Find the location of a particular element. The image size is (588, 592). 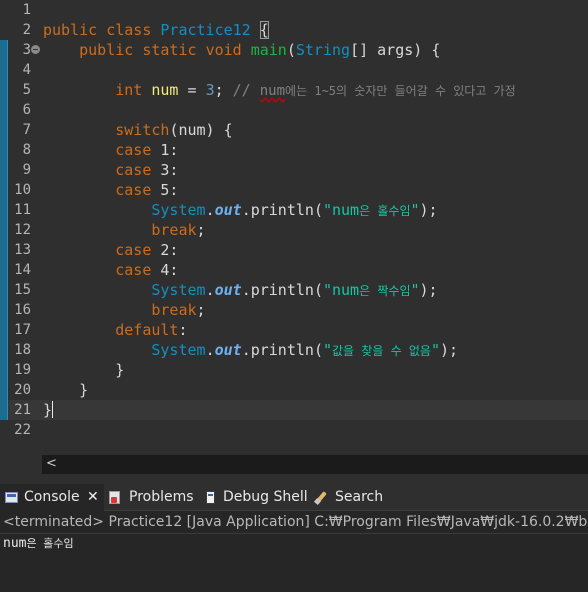

tab-problems: Problems is located at coordinates (153, 497).